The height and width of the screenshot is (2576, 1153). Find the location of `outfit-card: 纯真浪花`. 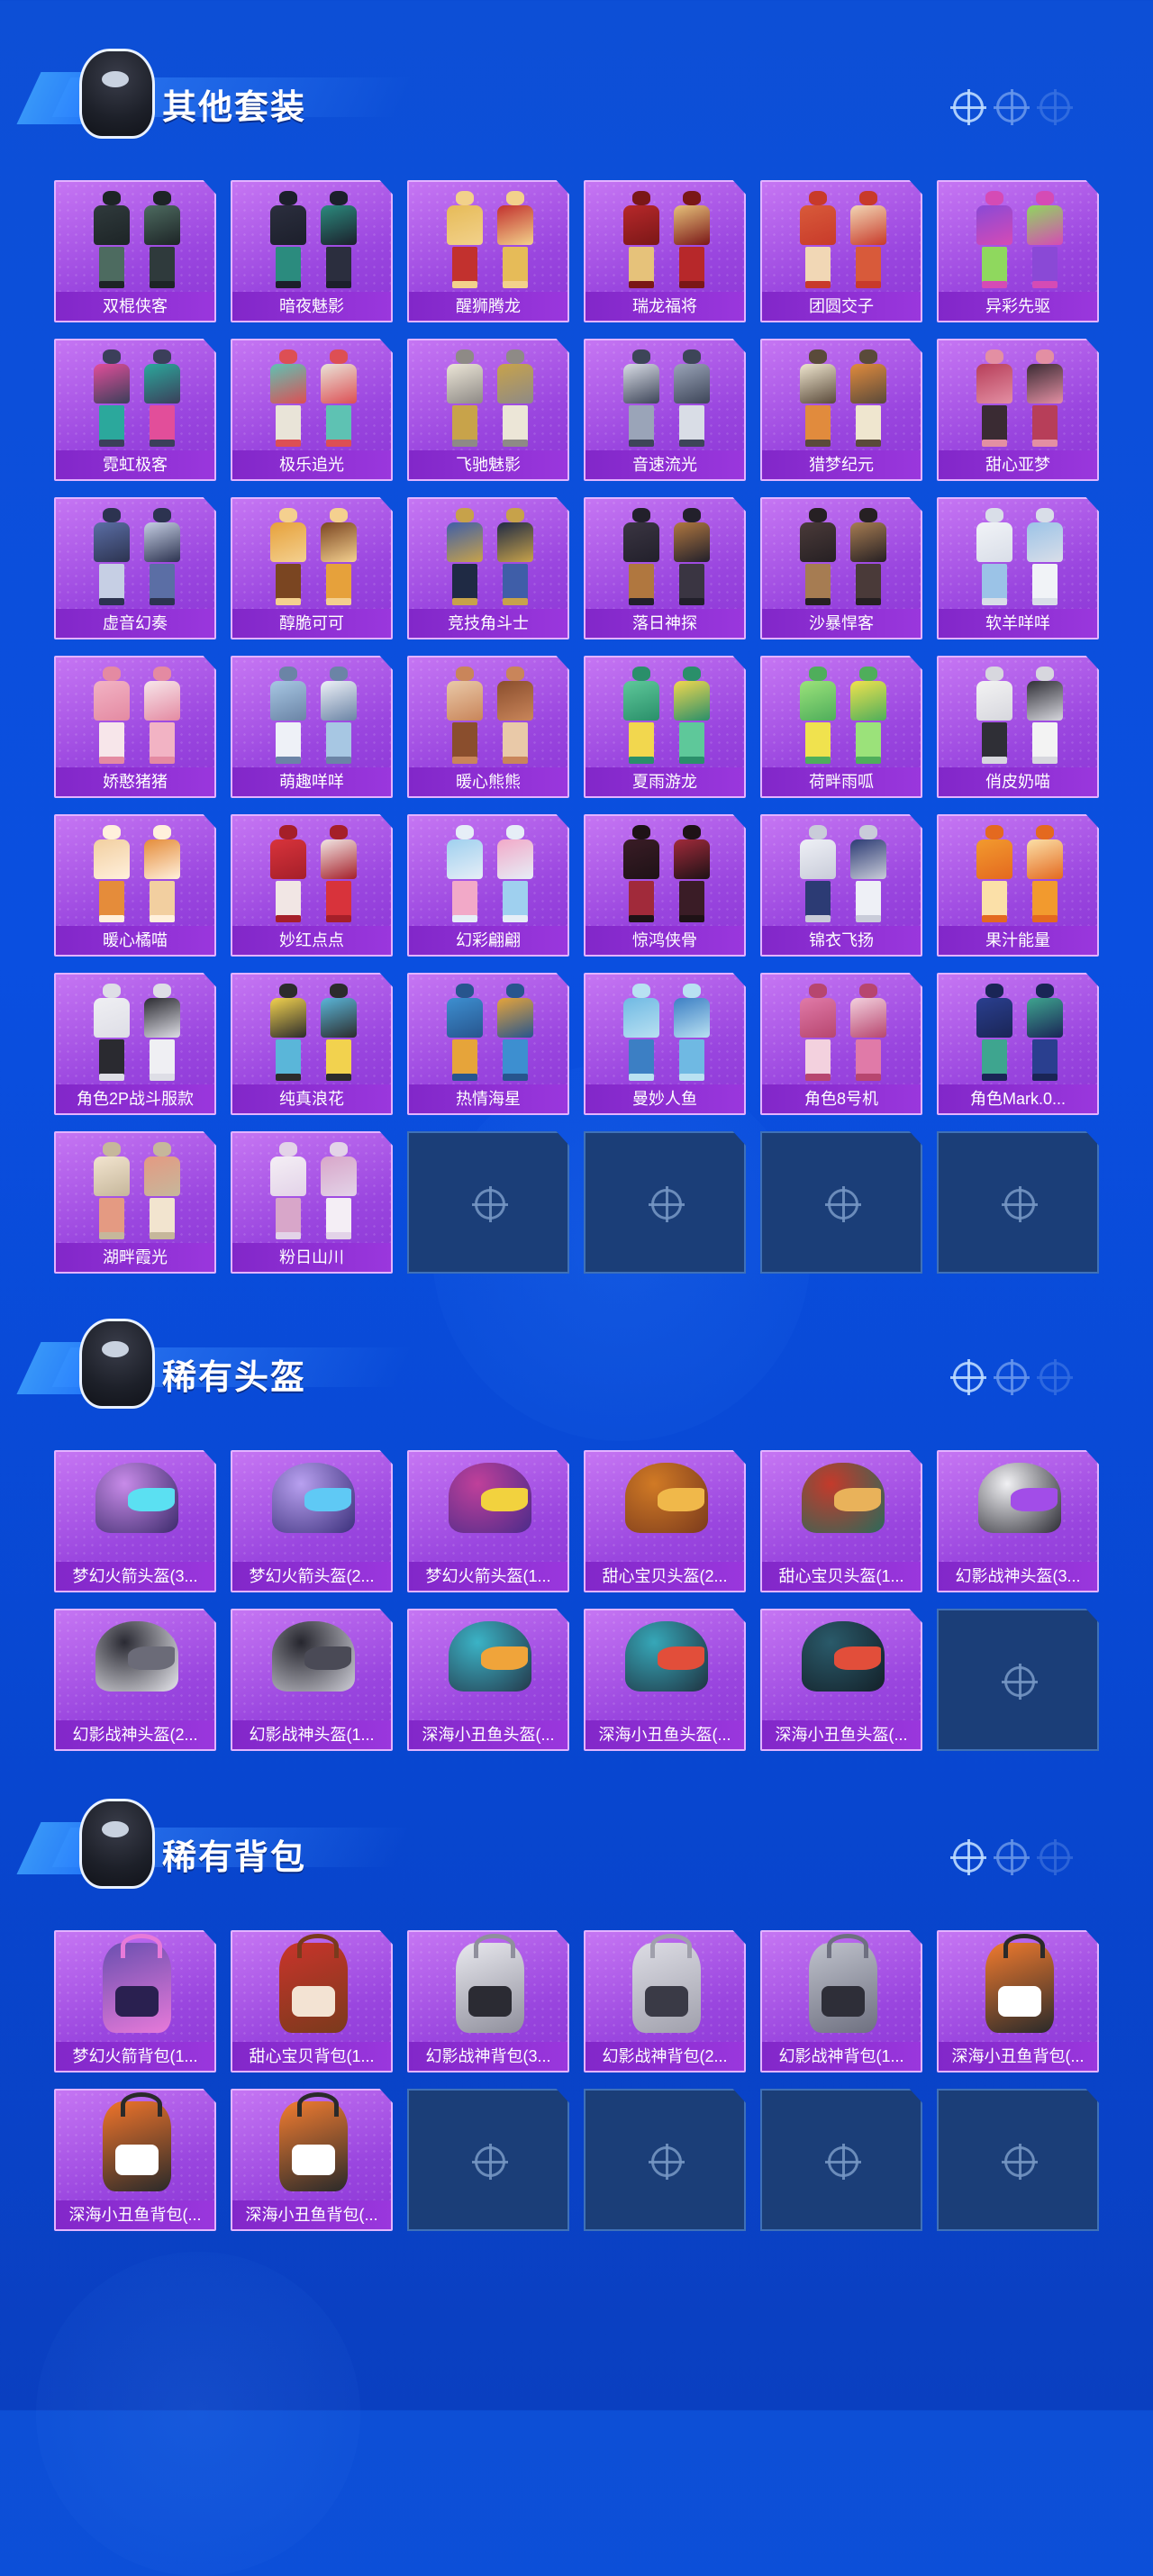

outfit-card: 纯真浪花 is located at coordinates (312, 1044).